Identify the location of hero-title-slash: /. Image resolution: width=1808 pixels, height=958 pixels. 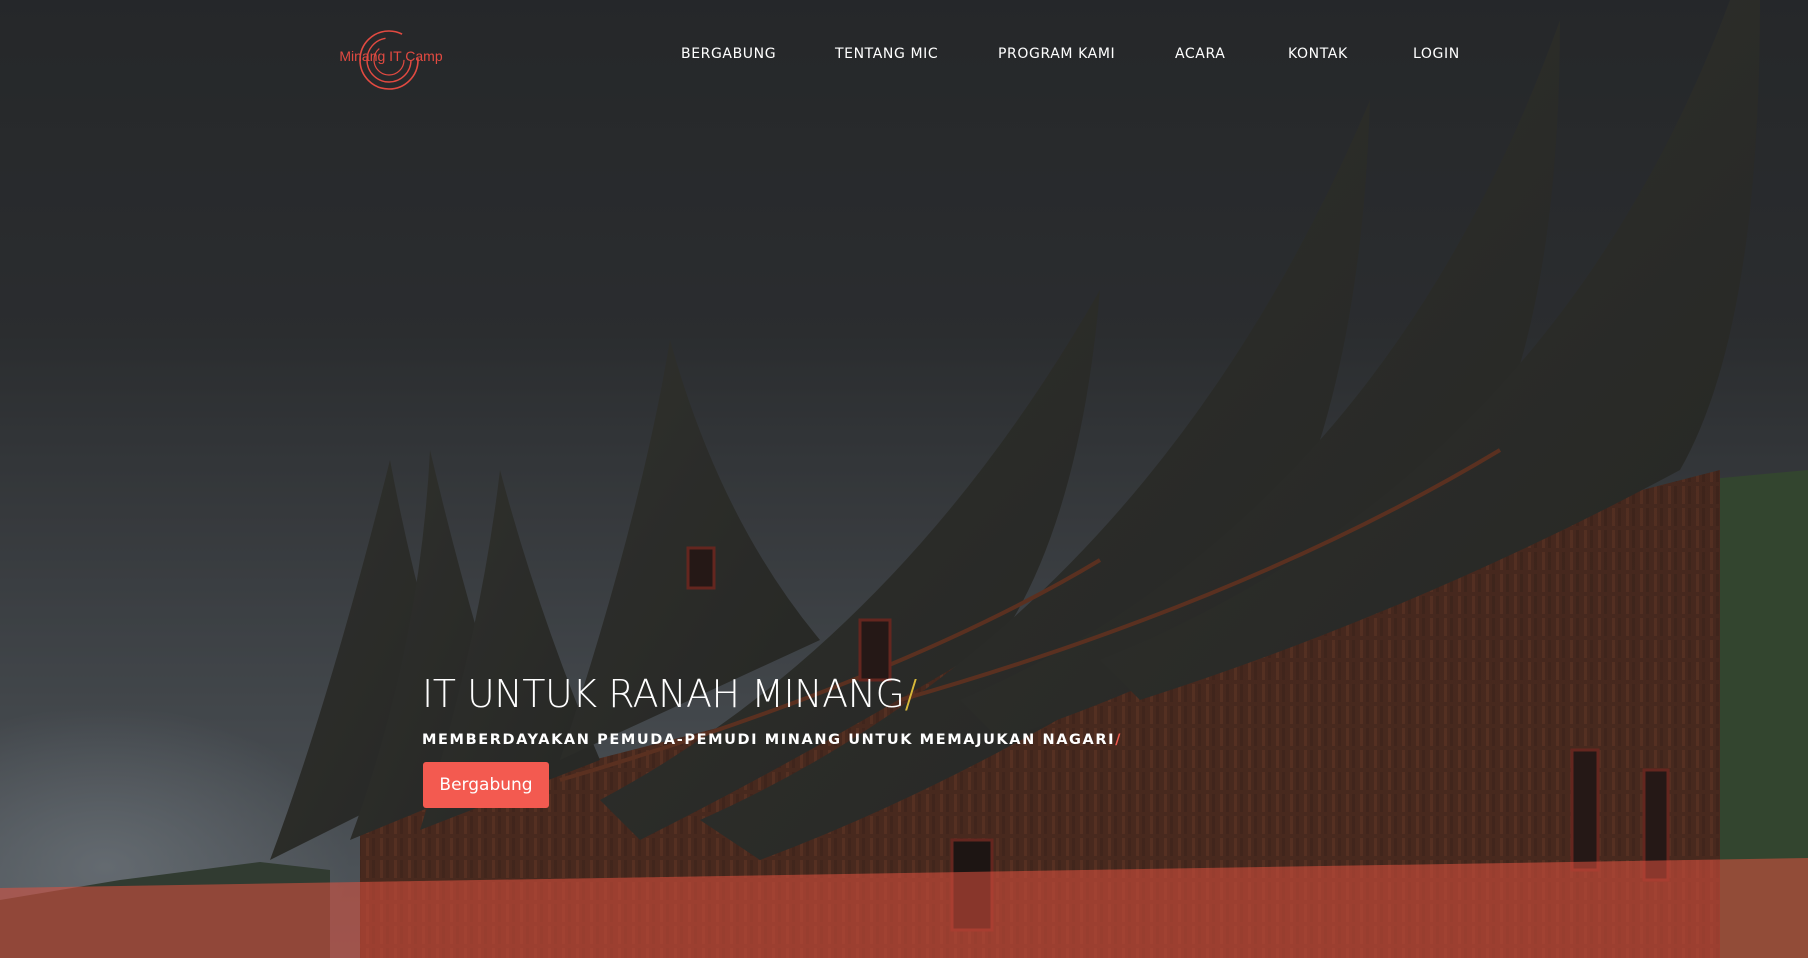
(910, 694).